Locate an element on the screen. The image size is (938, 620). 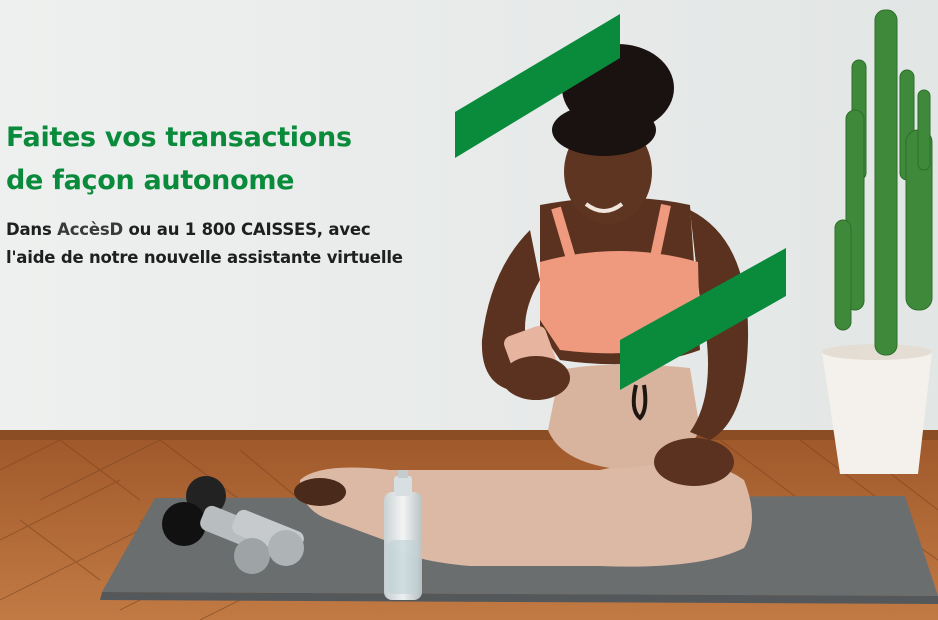
plant-pot is located at coordinates (877, 413).